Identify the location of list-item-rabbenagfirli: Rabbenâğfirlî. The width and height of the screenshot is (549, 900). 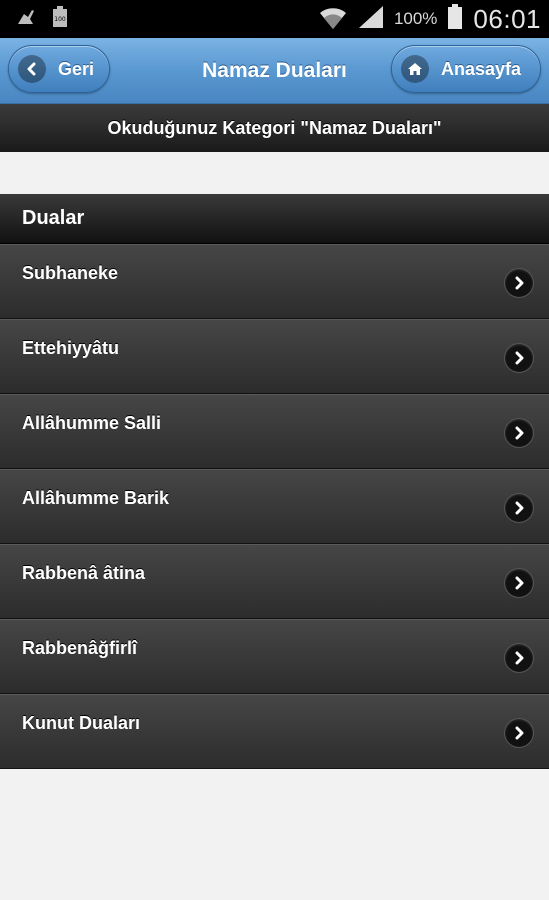
(274, 656).